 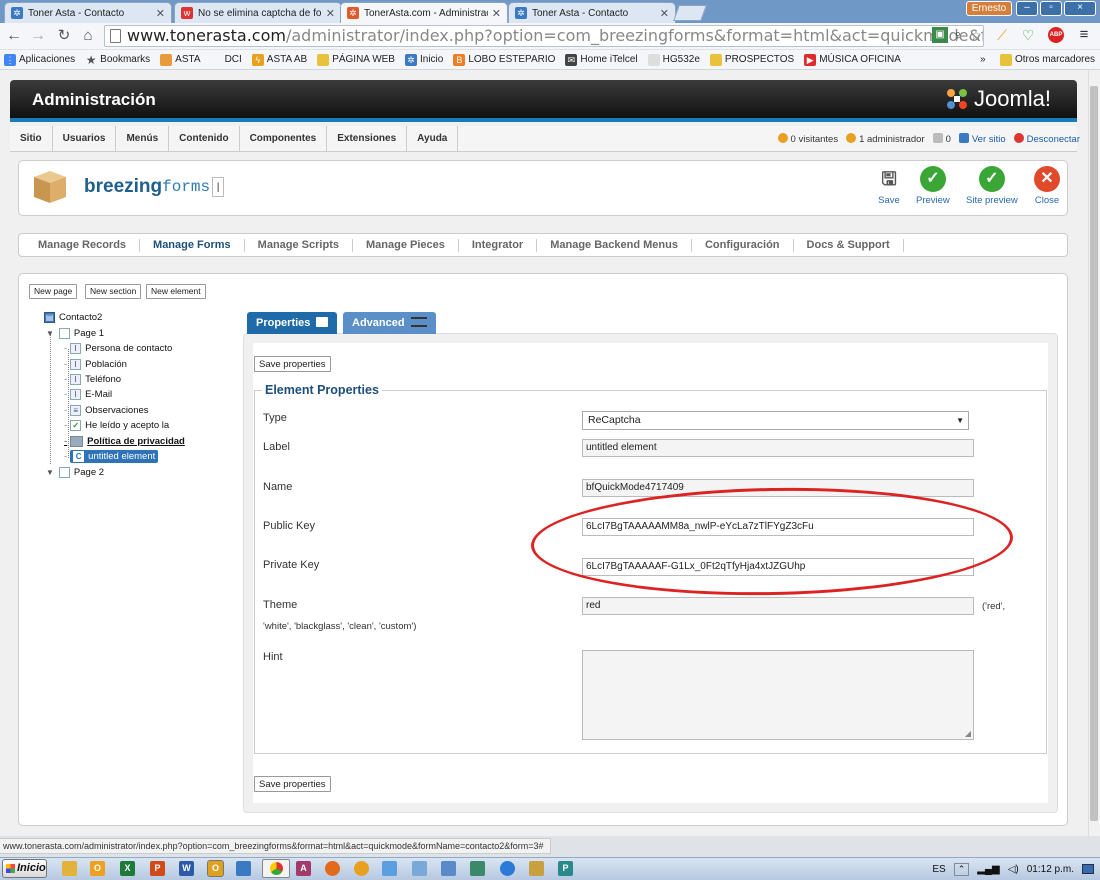 I want to click on publisher-icon: P, so click(x=565, y=868).